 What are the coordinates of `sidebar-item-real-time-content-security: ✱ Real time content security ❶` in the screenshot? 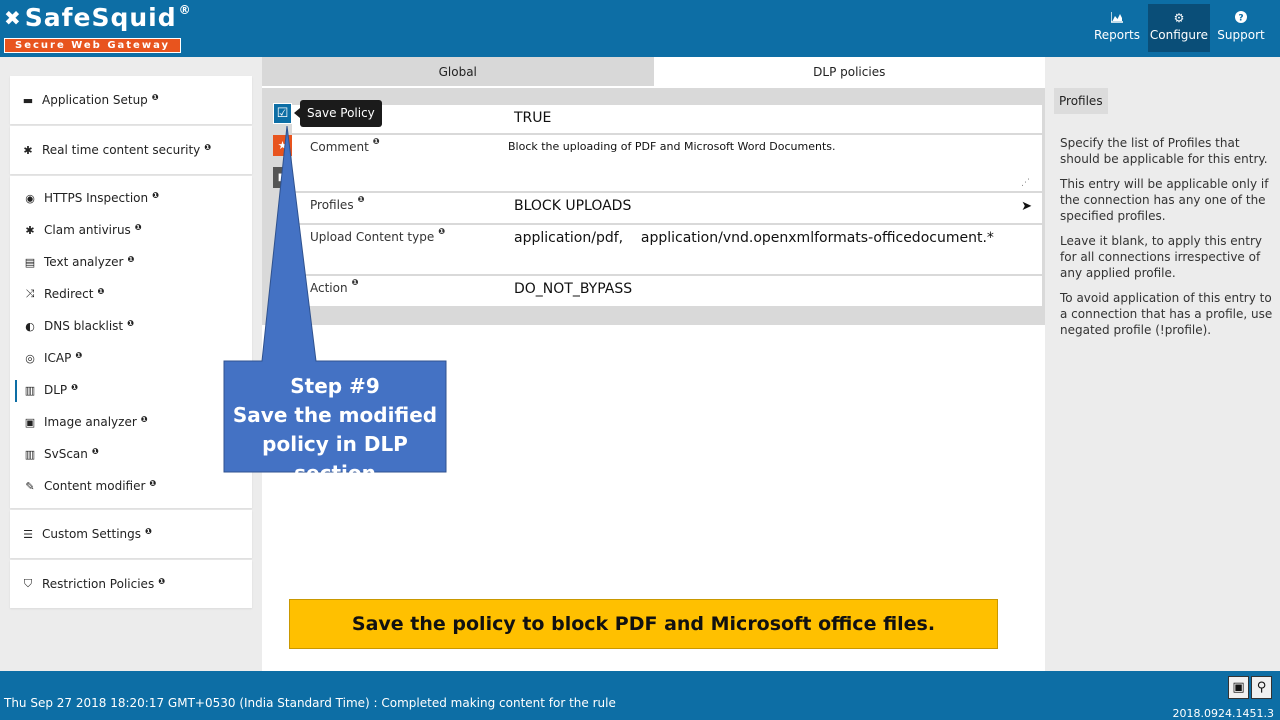 It's located at (131, 150).